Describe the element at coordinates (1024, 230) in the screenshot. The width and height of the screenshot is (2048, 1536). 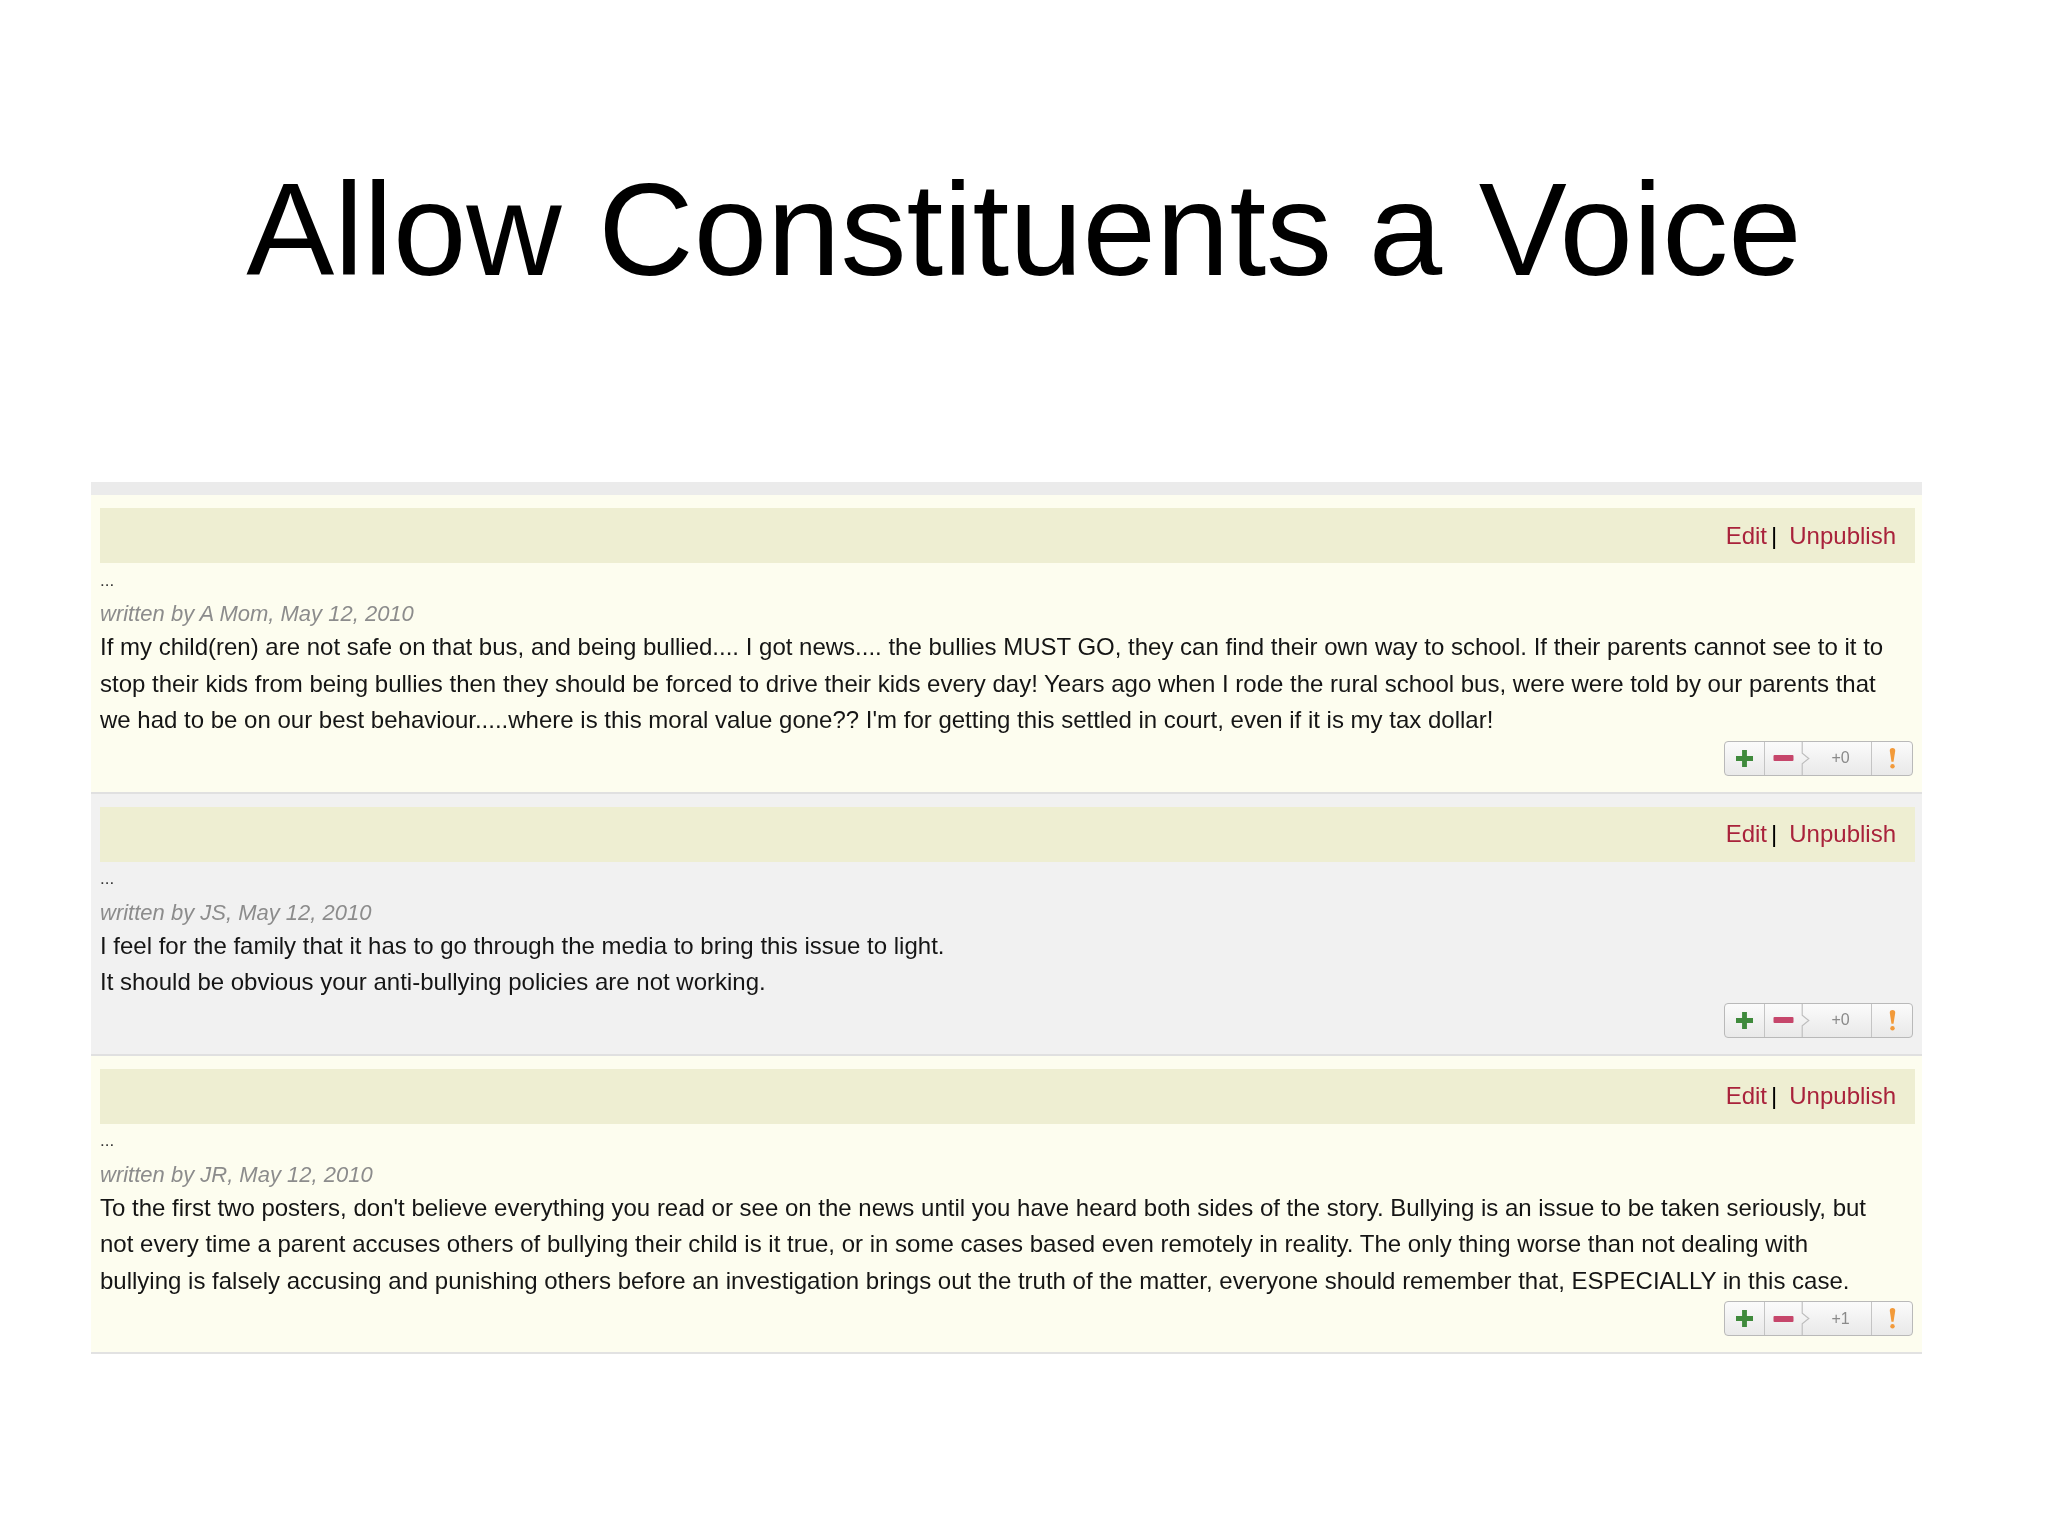
I see `slide-title: Allow Constituents a Voice` at that location.